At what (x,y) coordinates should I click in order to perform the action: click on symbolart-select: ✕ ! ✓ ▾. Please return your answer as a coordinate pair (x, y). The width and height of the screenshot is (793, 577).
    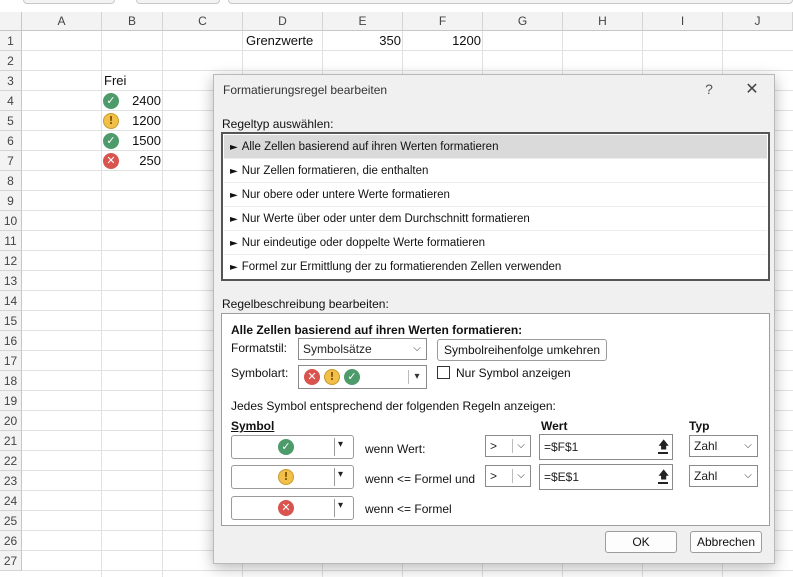
    Looking at the image, I should click on (362, 377).